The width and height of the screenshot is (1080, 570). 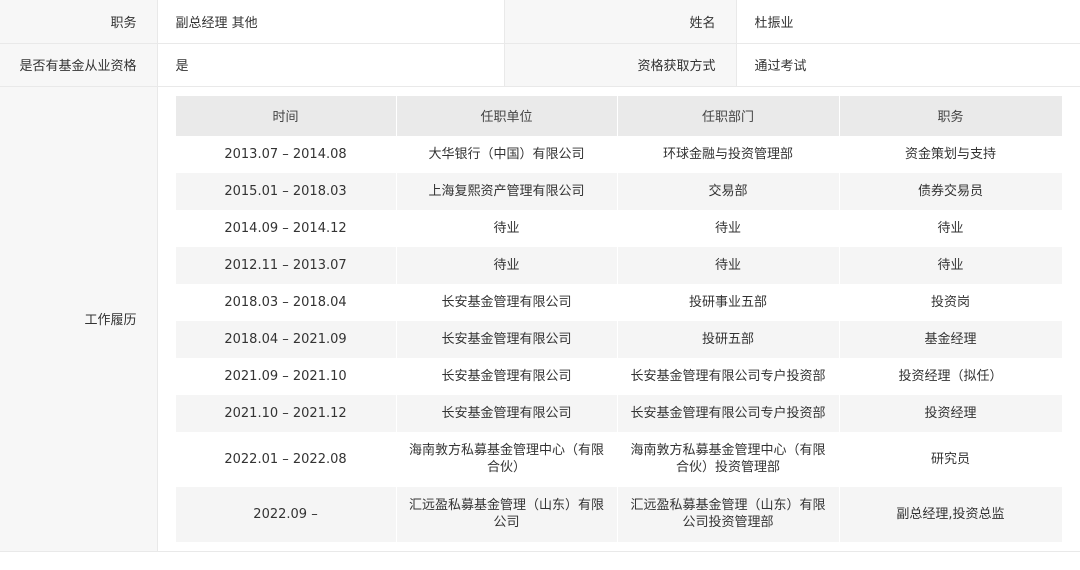 What do you see at coordinates (728, 154) in the screenshot?
I see `cell-department: 环球金融与投资管理部` at bounding box center [728, 154].